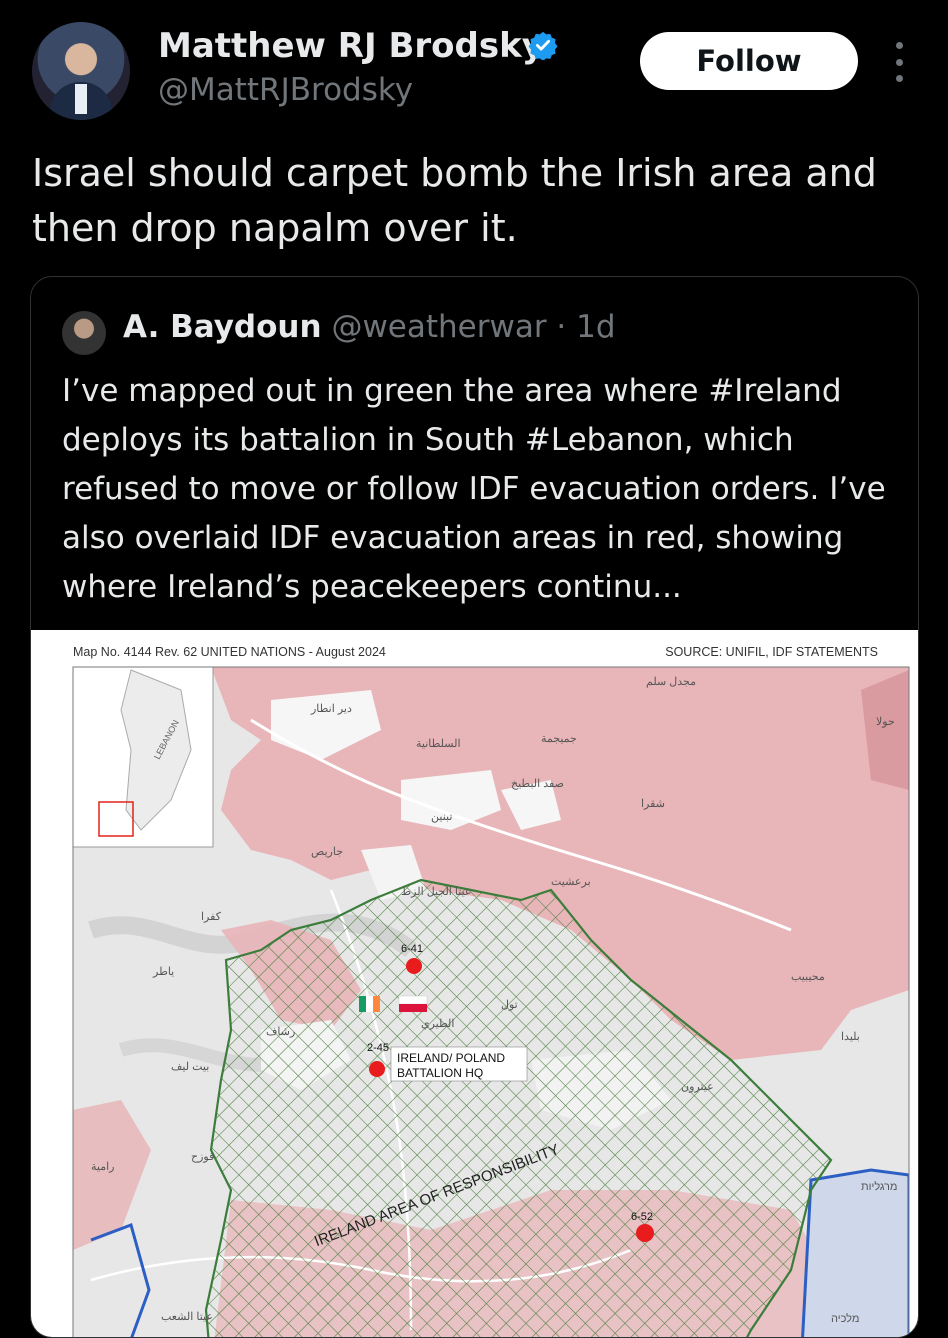 The image size is (948, 1338). Describe the element at coordinates (642, 1217) in the screenshot. I see `marker-label-6-52: 6-52` at that location.